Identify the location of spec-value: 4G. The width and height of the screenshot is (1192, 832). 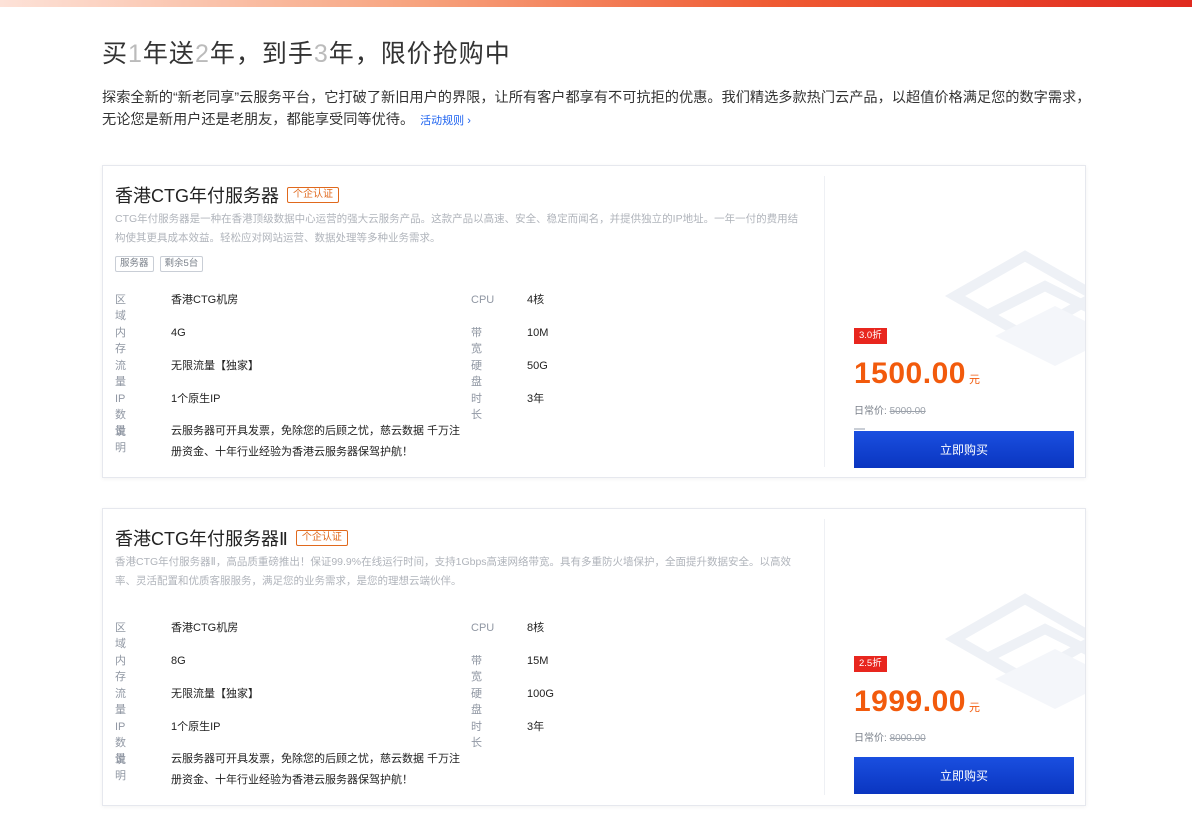
(178, 333).